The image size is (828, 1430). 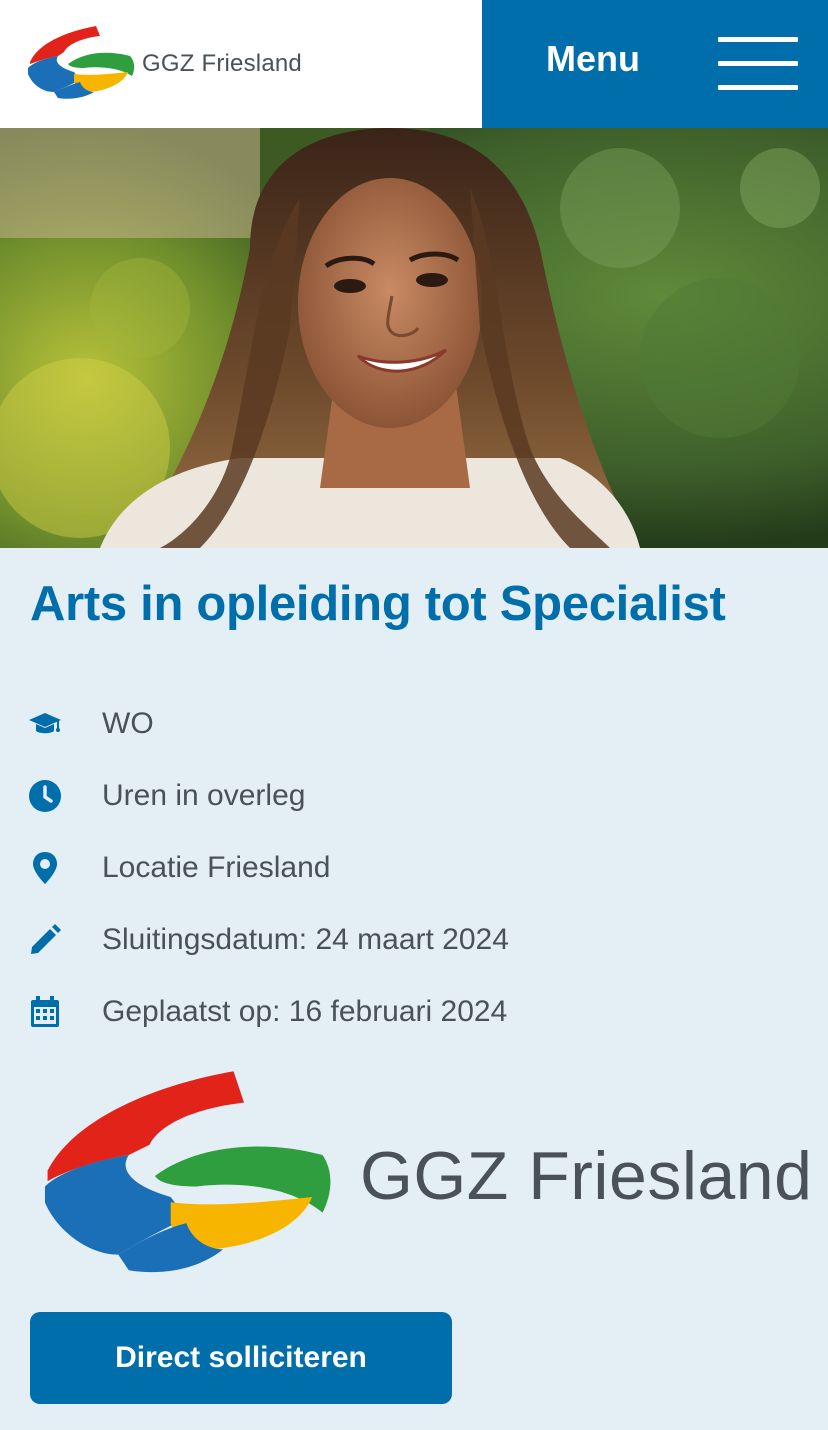 I want to click on job-detail-posted-date: Geplaatst op: 16 februari 2024, so click(x=268, y=1012).